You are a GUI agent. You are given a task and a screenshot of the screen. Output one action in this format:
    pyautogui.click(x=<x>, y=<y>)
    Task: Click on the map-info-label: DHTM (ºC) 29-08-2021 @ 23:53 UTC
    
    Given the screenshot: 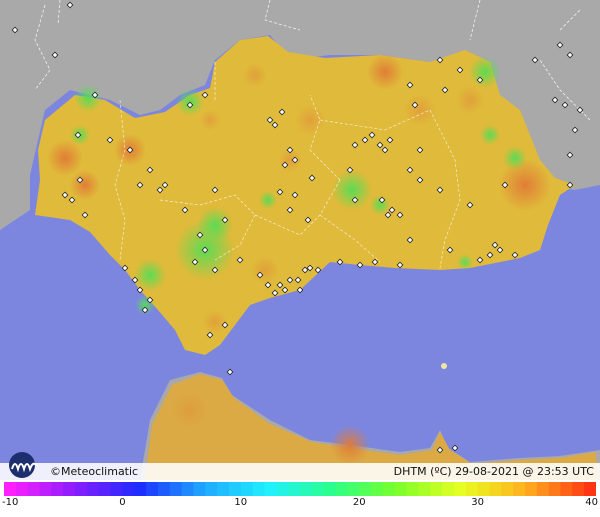 What is the action you would take?
    pyautogui.click(x=494, y=471)
    